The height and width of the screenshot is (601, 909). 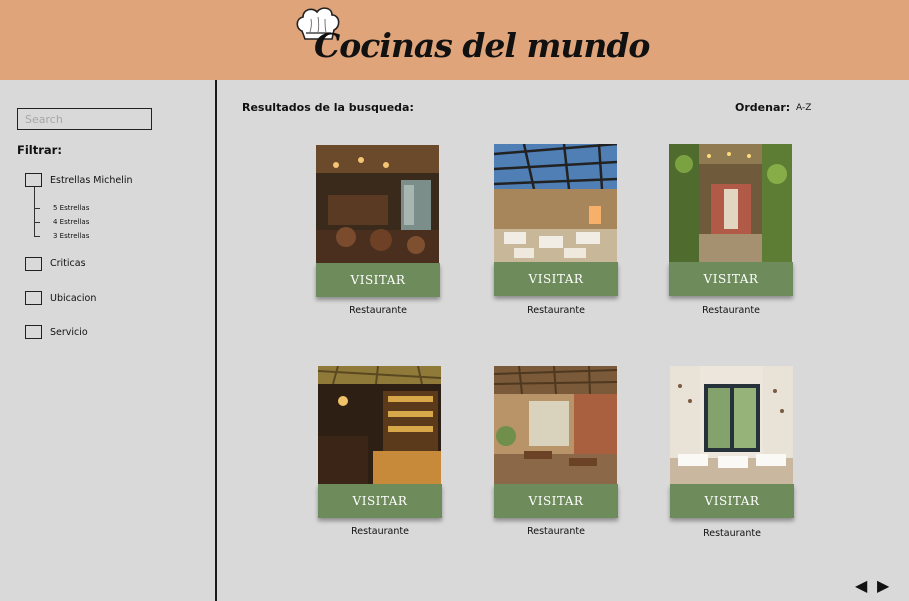 I want to click on header-bar: Cocinas del mundo, so click(x=454, y=40).